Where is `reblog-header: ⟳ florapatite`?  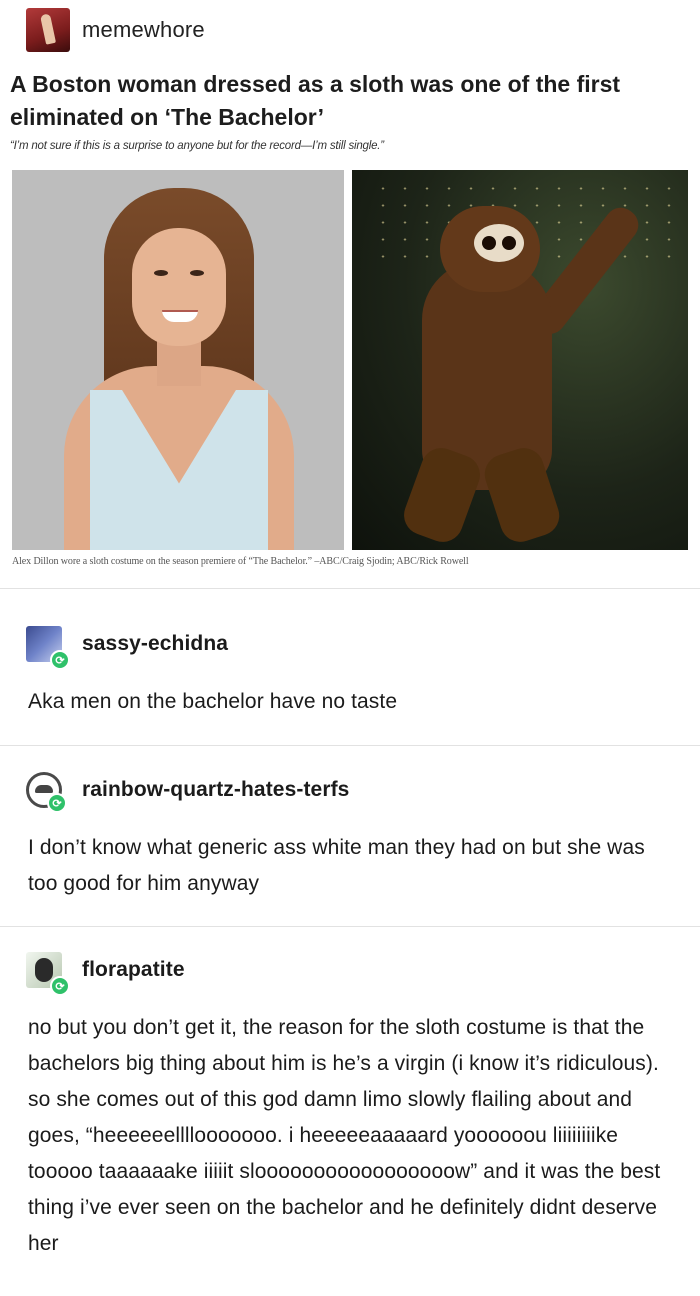 reblog-header: ⟳ florapatite is located at coordinates (105, 973).